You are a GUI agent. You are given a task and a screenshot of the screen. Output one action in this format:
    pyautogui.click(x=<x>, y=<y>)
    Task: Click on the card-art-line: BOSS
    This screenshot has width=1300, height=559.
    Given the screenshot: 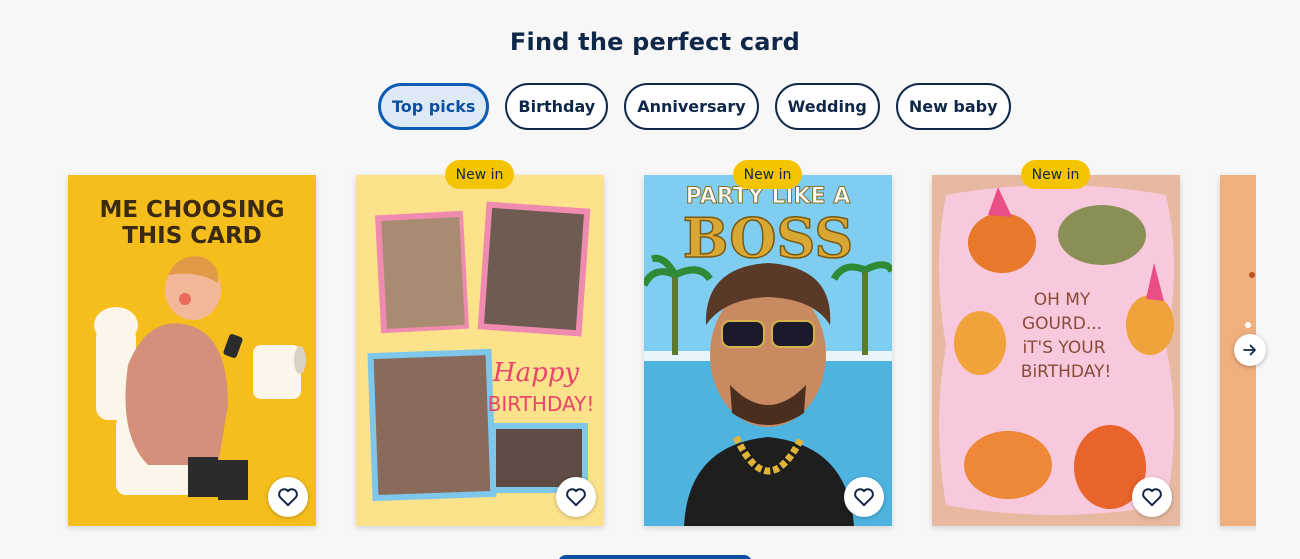 What is the action you would take?
    pyautogui.click(x=768, y=238)
    